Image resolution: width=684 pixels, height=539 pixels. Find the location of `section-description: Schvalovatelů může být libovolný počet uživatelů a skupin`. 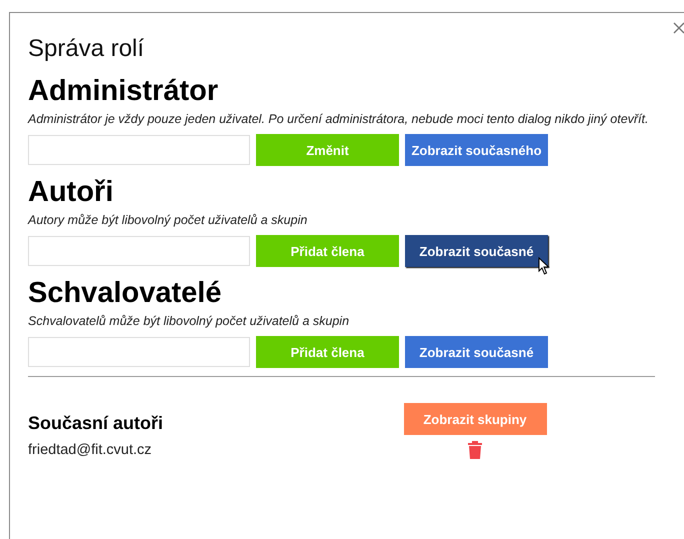

section-description: Schvalovatelů může být libovolný počet uživatelů a skupin is located at coordinates (189, 321).